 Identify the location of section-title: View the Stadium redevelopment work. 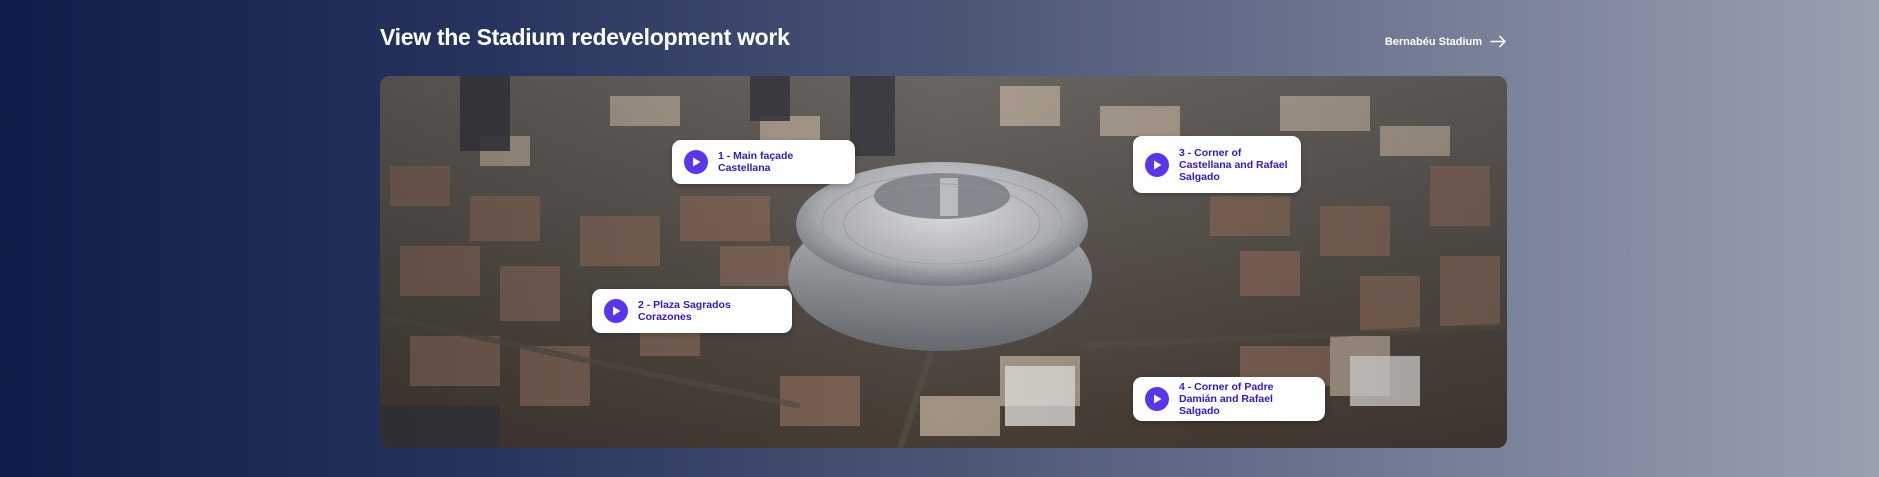
(585, 37).